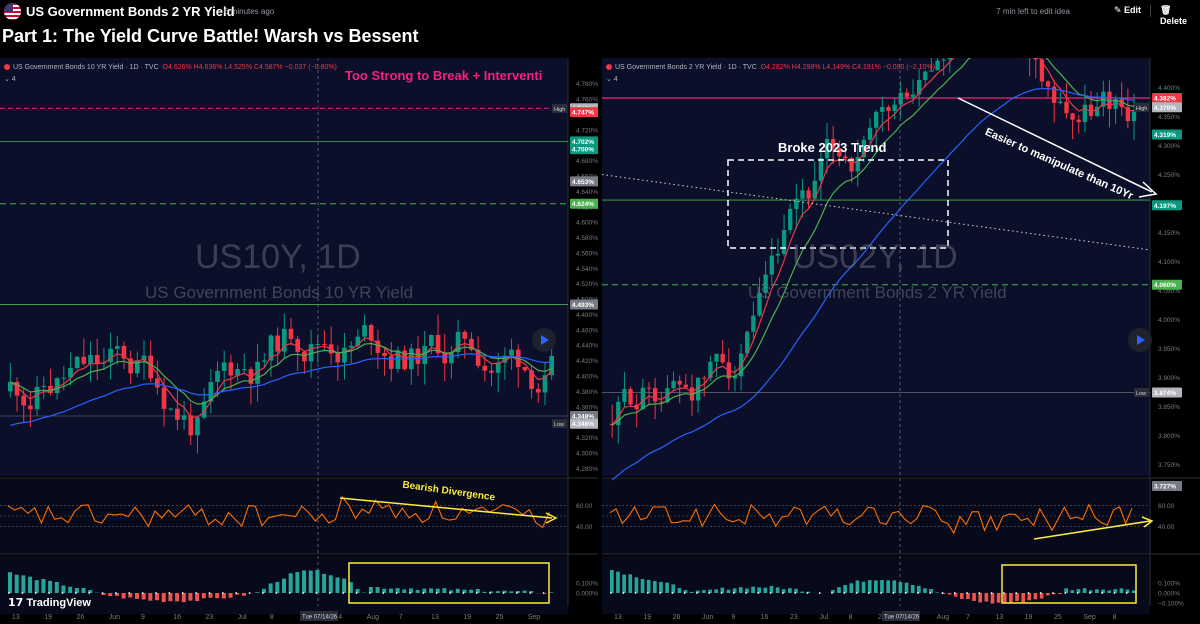 This screenshot has width=1200, height=624. What do you see at coordinates (707, 617) in the screenshot?
I see `x-tick-label: Jun` at bounding box center [707, 617].